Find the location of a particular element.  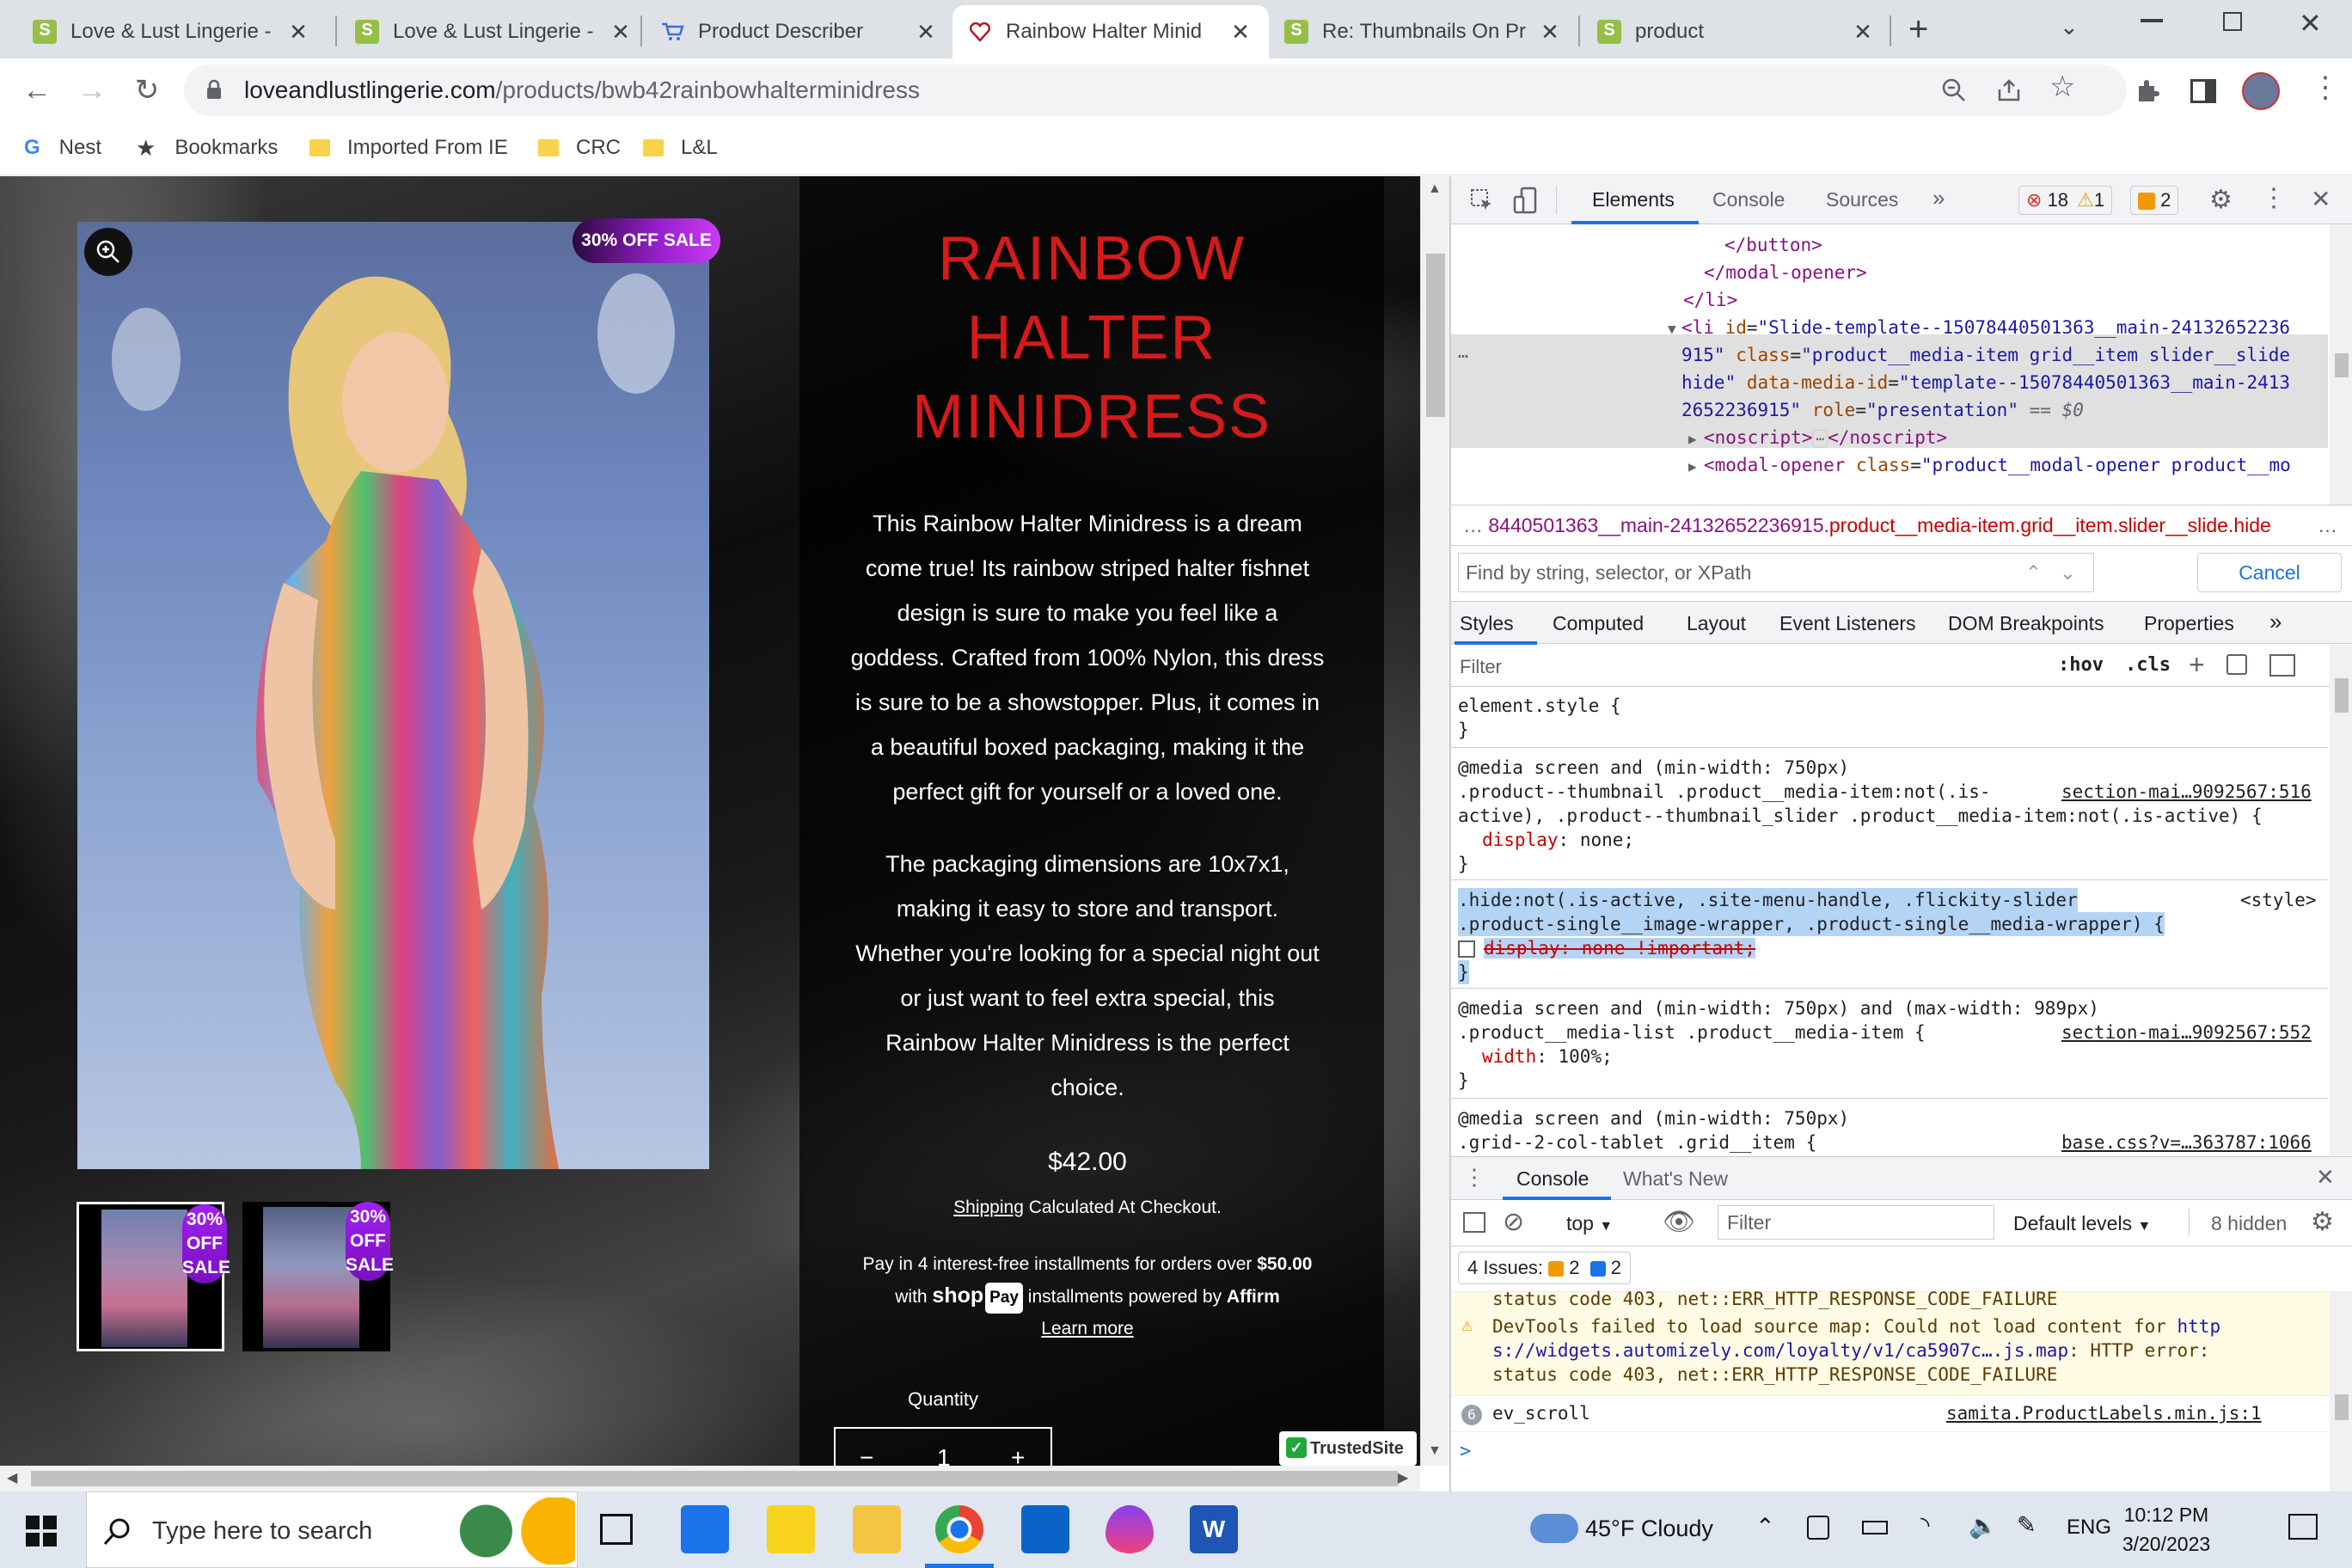

console-scrollbar is located at coordinates (2341, 1391).